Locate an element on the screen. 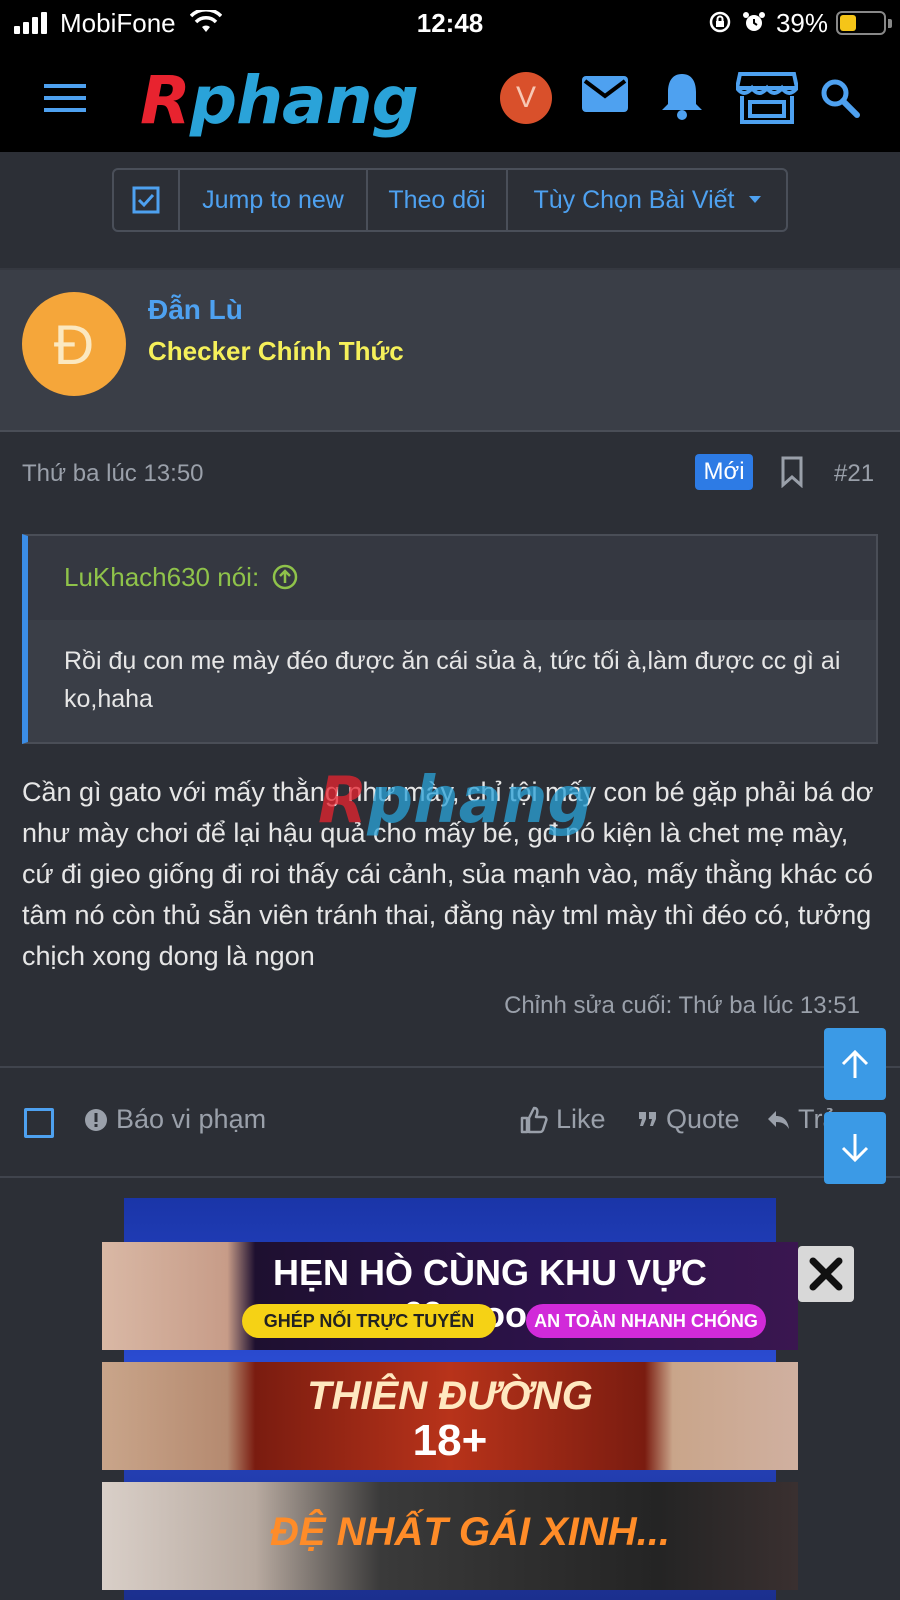 The height and width of the screenshot is (1600, 900). like-button: Like is located at coordinates (563, 1119).